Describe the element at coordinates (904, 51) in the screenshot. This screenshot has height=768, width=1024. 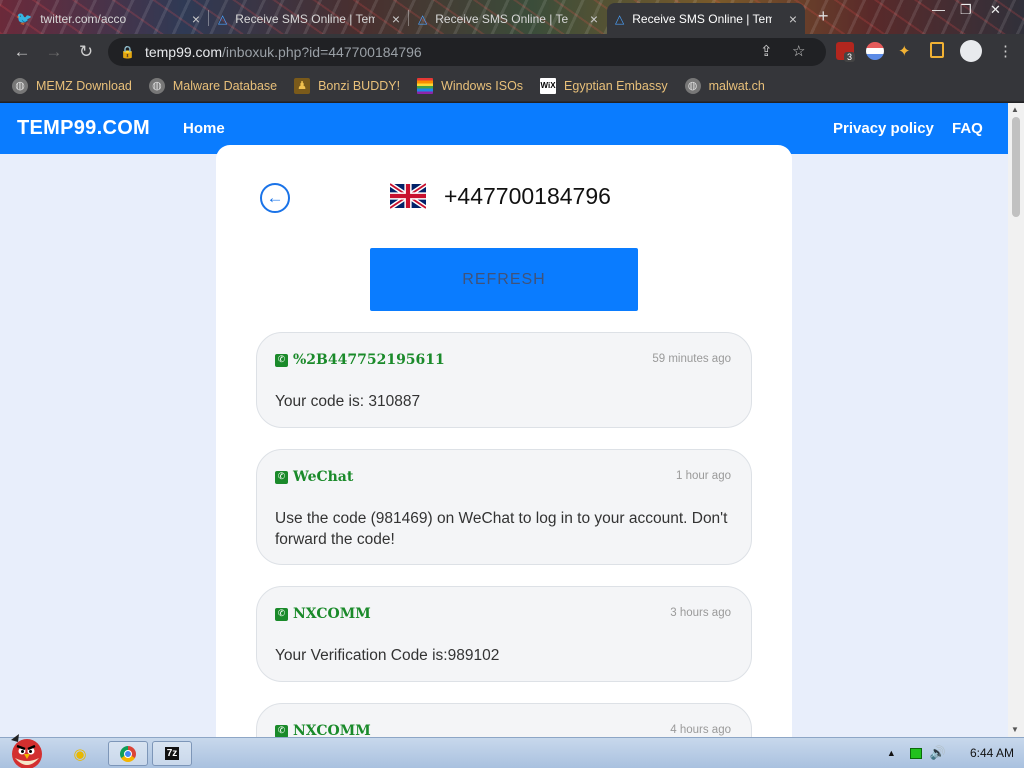
I see `puzzle-icon: ✦` at that location.